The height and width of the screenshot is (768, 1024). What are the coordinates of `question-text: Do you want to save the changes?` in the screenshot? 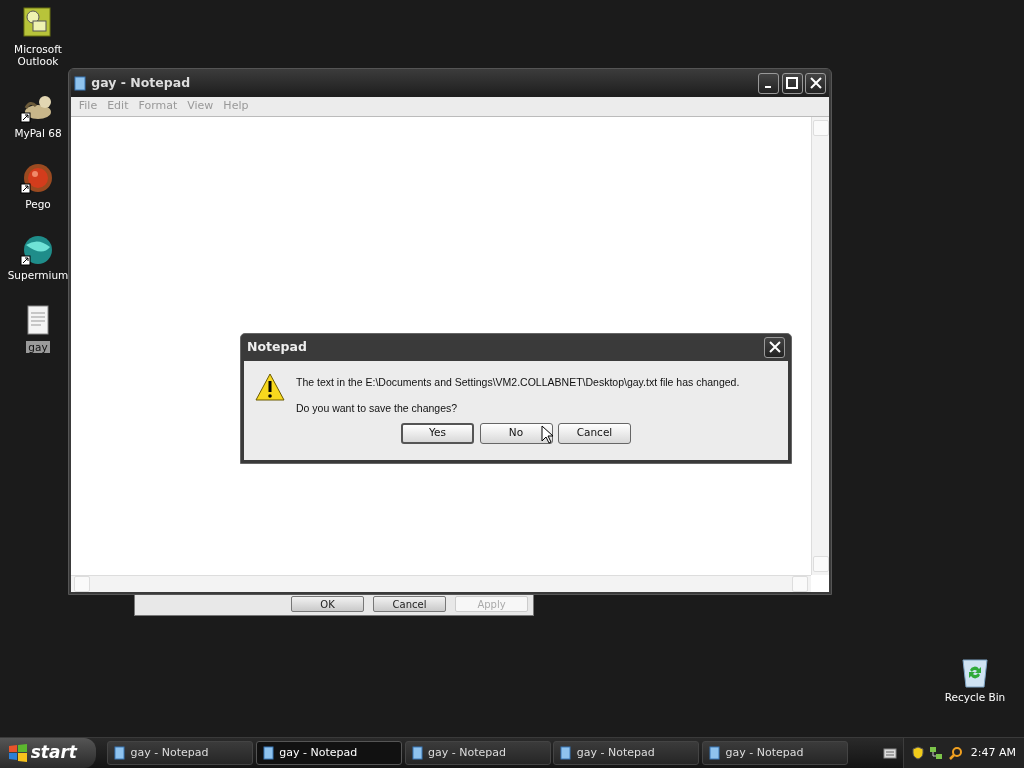 It's located at (377, 409).